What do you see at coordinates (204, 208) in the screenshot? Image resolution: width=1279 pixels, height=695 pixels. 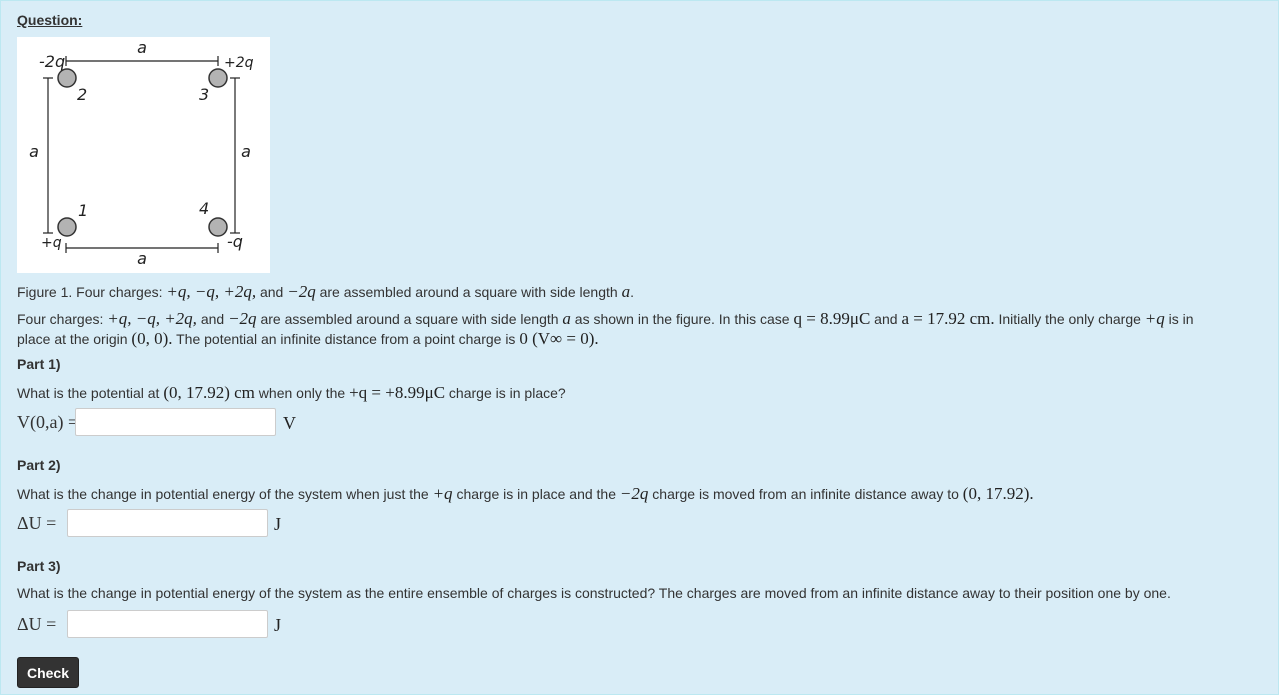 I see `charge-num-4: 4` at bounding box center [204, 208].